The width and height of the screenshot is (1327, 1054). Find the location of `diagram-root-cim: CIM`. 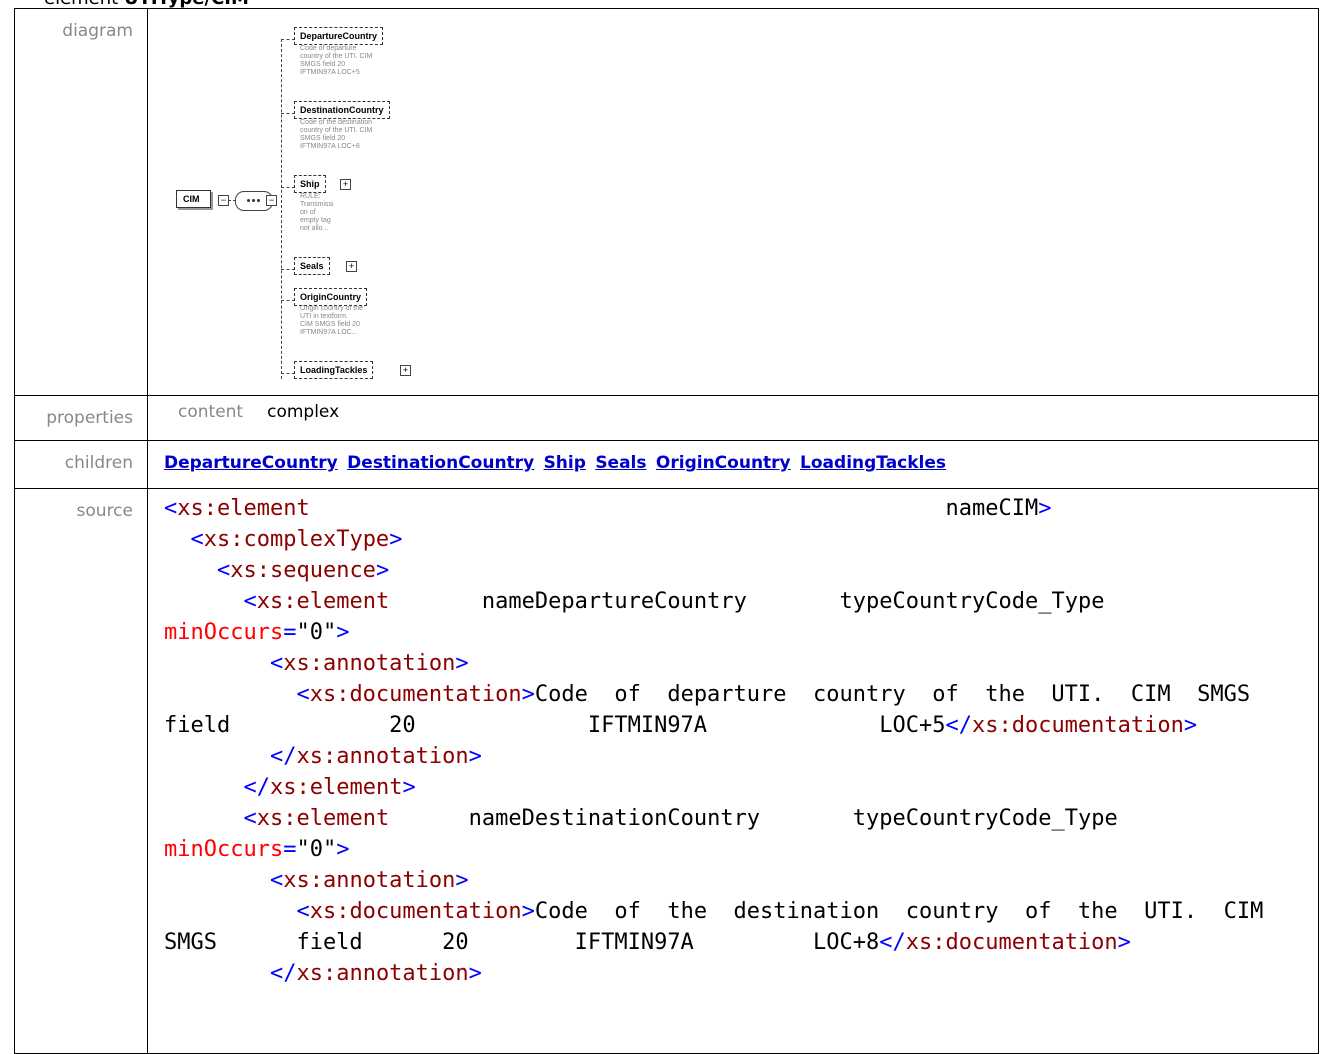

diagram-root-cim: CIM is located at coordinates (193, 199).